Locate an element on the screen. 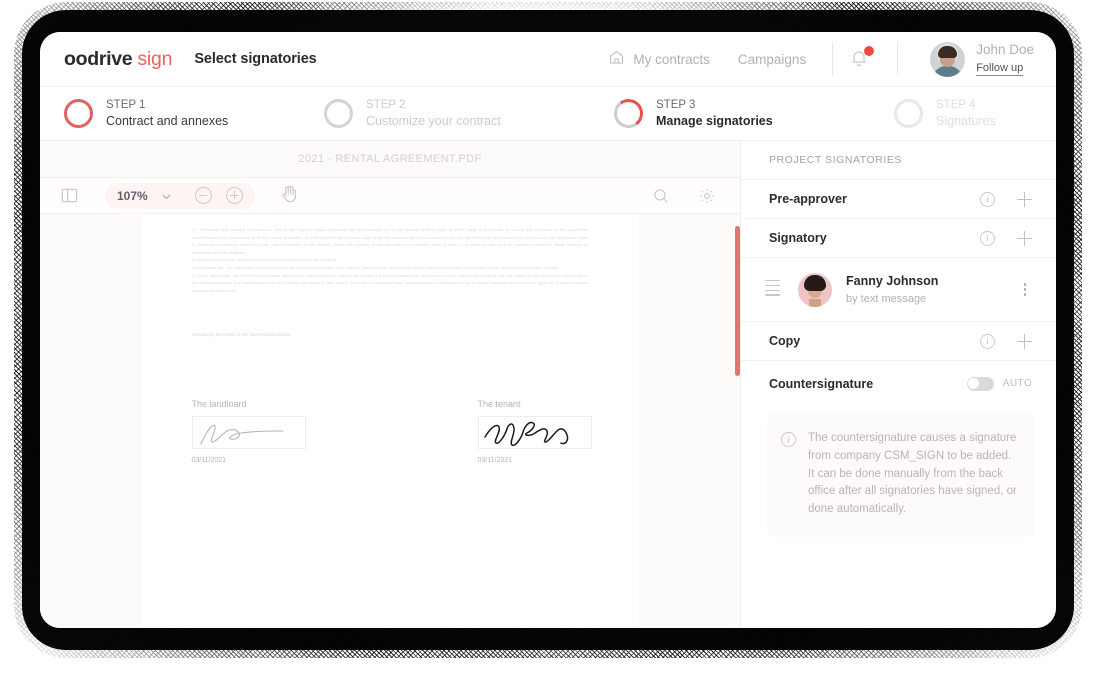  signature-block-landlord: The landloard 03/11/2021 is located at coordinates (248, 432).